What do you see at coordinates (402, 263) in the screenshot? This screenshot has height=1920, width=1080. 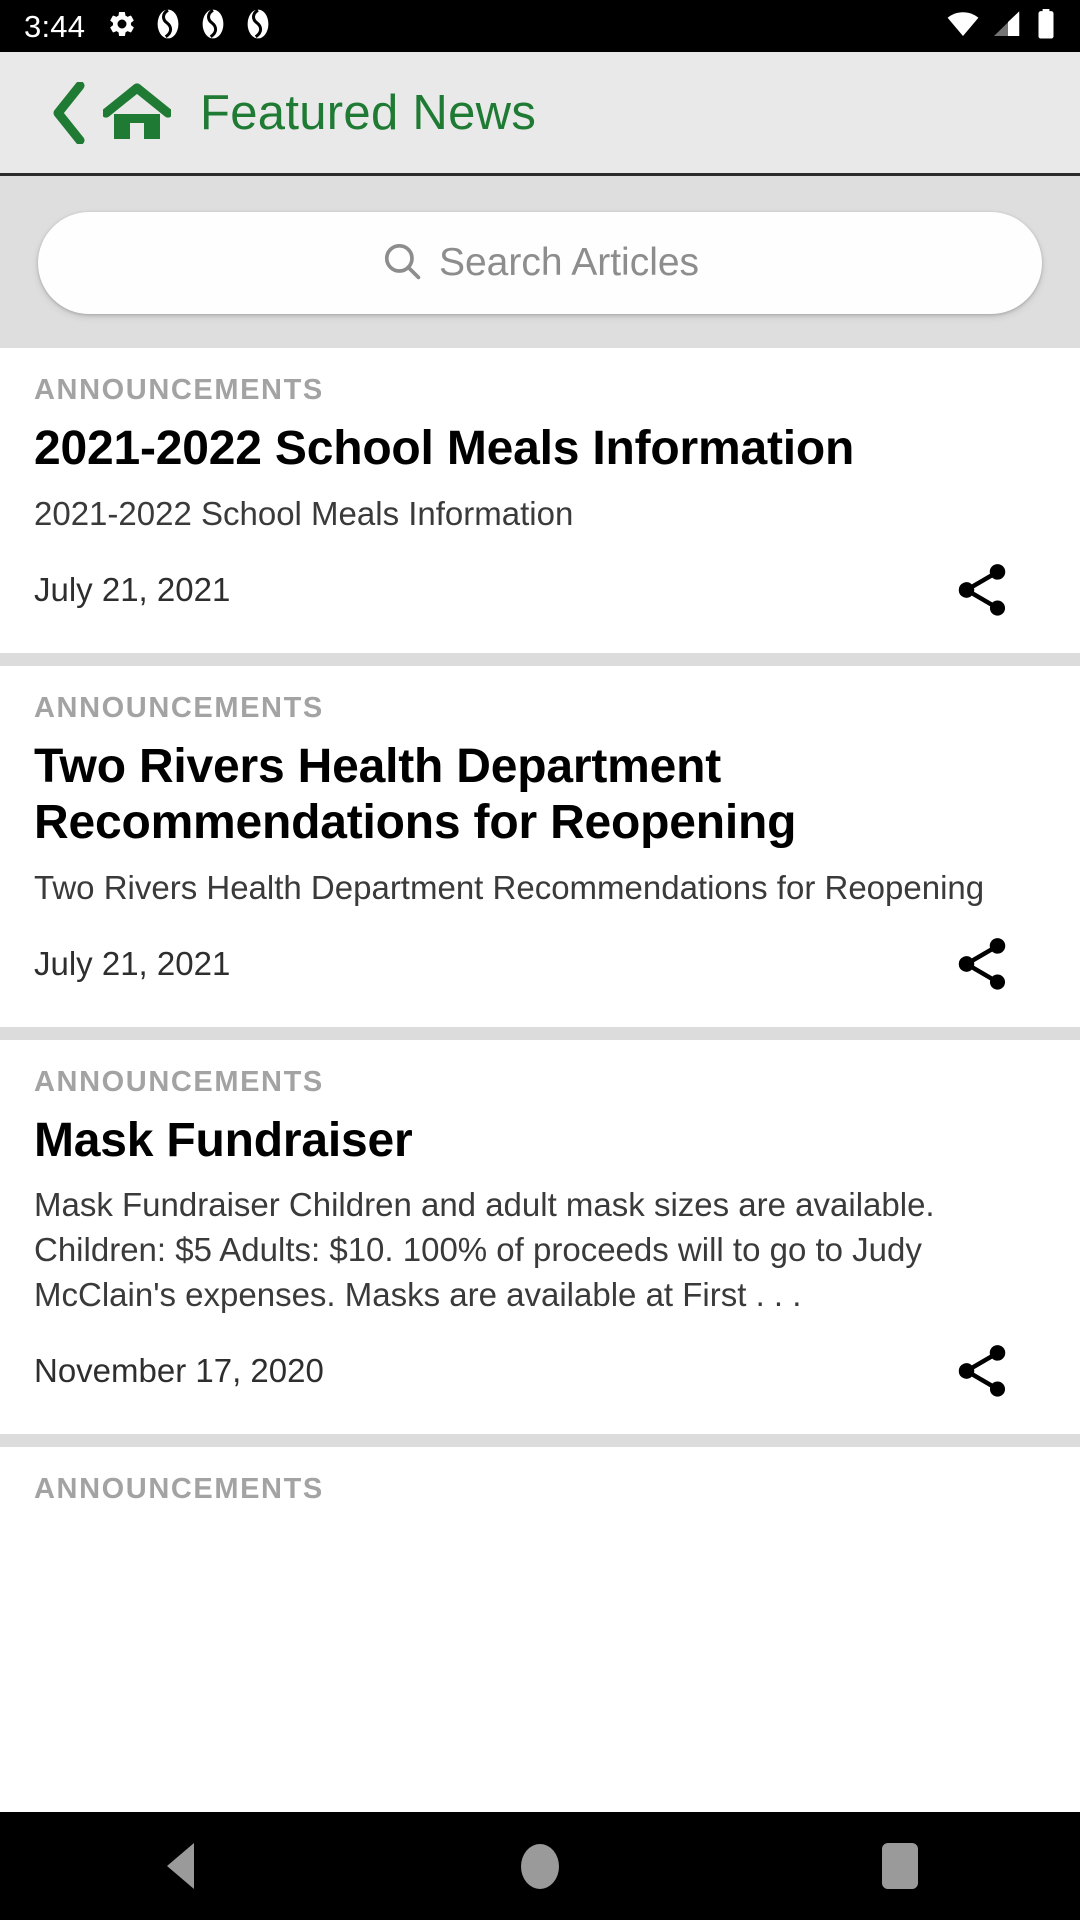 I see `search-icon` at bounding box center [402, 263].